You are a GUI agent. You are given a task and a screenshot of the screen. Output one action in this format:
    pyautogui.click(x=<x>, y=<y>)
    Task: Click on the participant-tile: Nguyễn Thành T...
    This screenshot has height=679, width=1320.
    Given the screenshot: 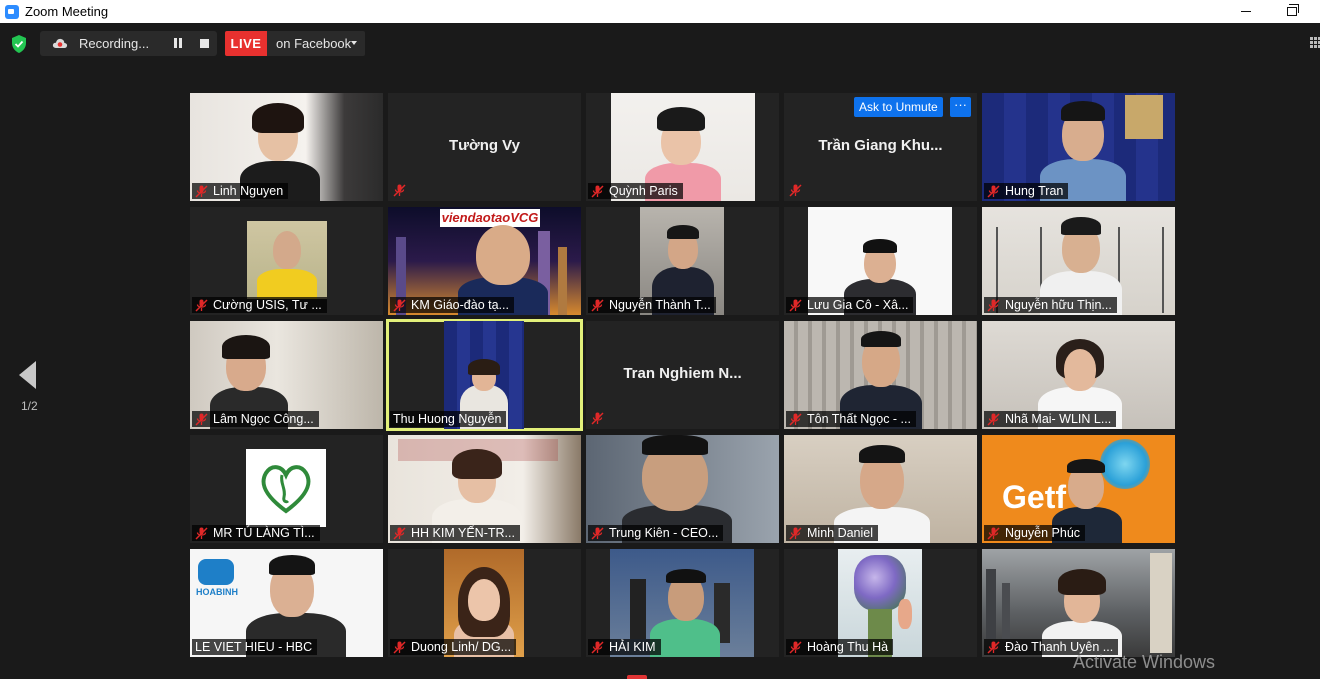 What is the action you would take?
    pyautogui.click(x=682, y=261)
    